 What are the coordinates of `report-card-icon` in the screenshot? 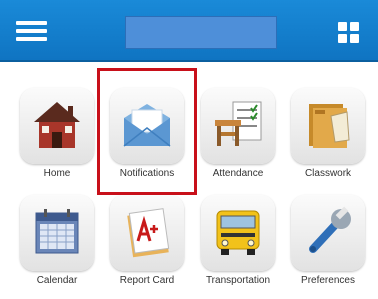 It's located at (148, 233).